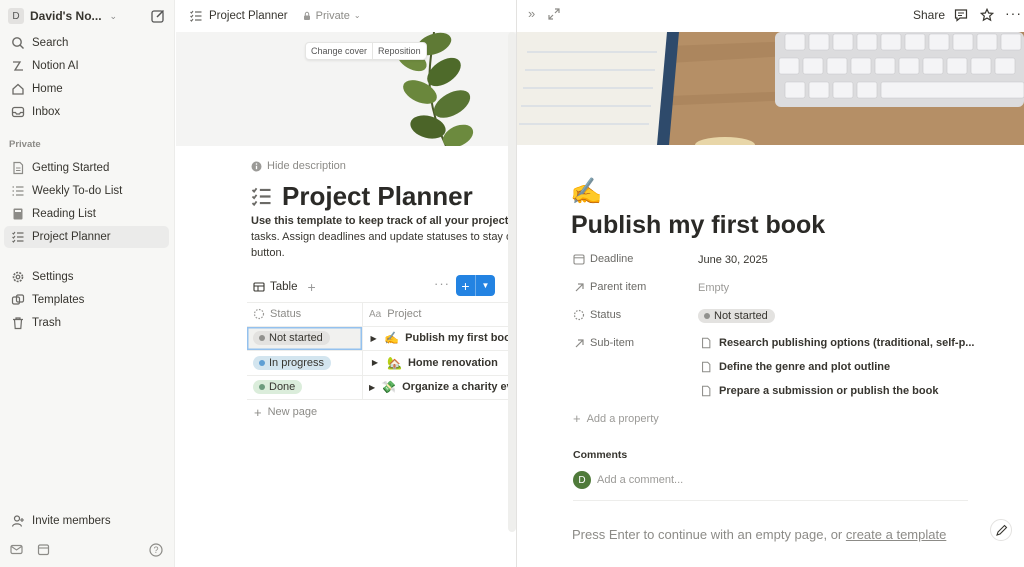  Describe the element at coordinates (50, 43) in the screenshot. I see `sidebar-item-label: Search` at that location.